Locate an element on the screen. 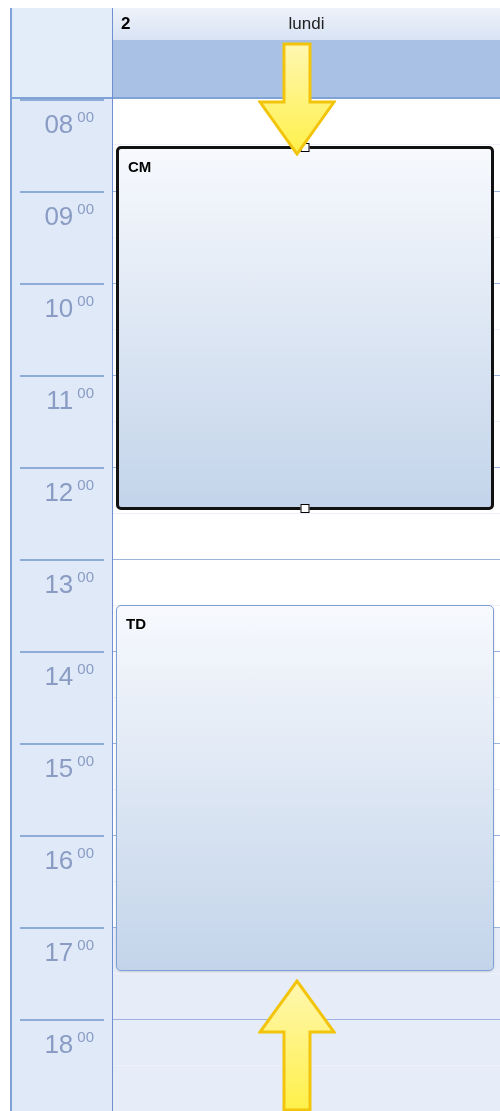 The height and width of the screenshot is (1111, 500). hour-label: 11 is located at coordinates (60, 400).